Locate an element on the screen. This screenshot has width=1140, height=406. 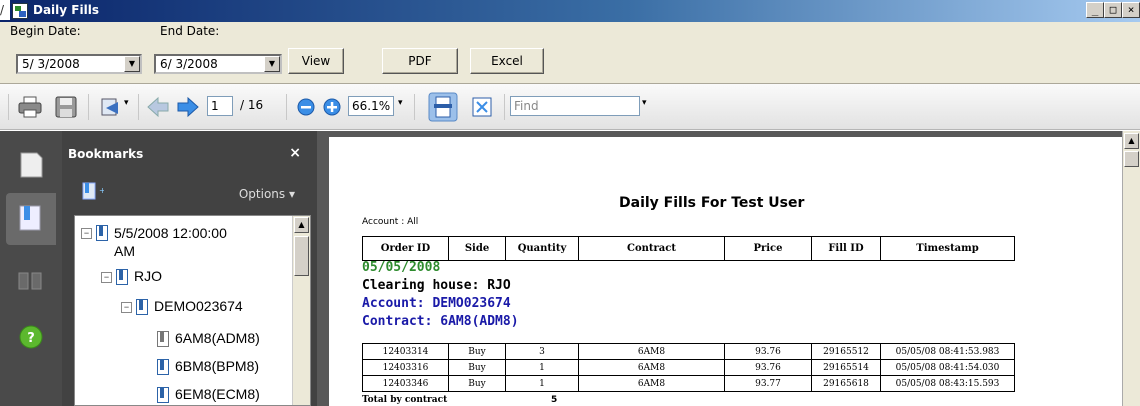
table-cell: 93.77 is located at coordinates (768, 383).